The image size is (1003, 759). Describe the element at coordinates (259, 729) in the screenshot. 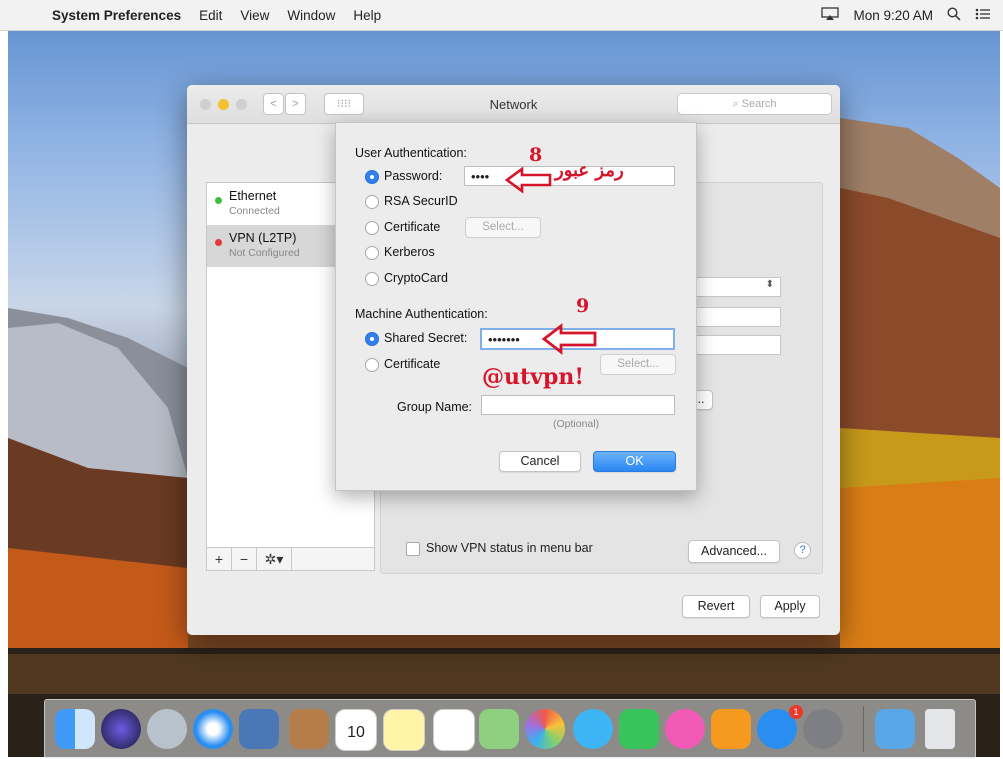

I see `mail-icon` at that location.